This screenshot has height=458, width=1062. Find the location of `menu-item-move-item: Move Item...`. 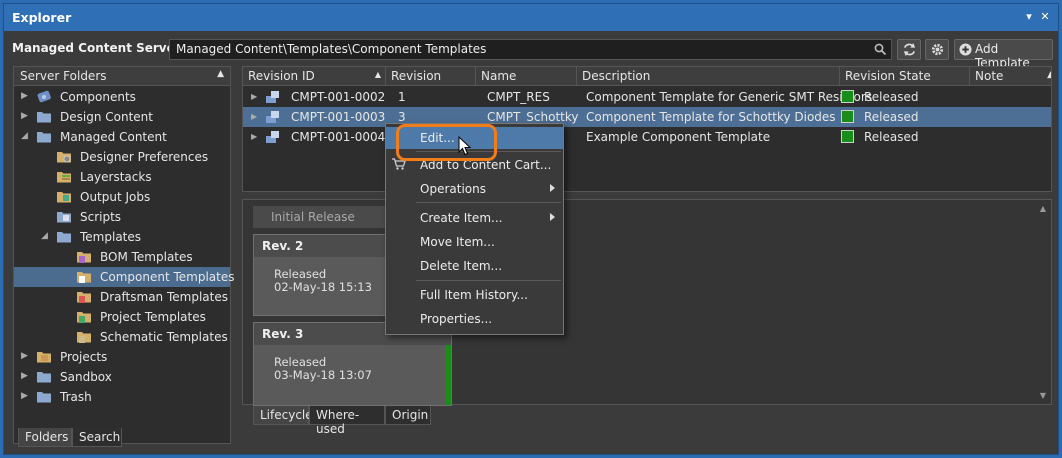

menu-item-move-item: Move Item... is located at coordinates (474, 242).